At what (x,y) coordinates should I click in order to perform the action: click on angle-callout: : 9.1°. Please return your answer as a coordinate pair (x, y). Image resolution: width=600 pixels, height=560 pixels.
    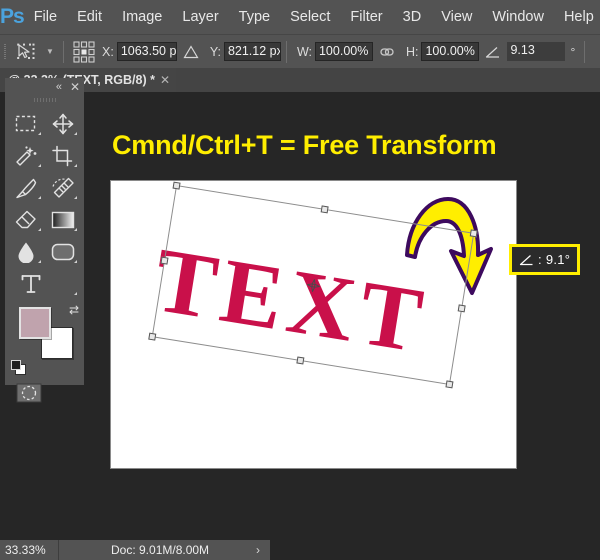
    Looking at the image, I should click on (545, 259).